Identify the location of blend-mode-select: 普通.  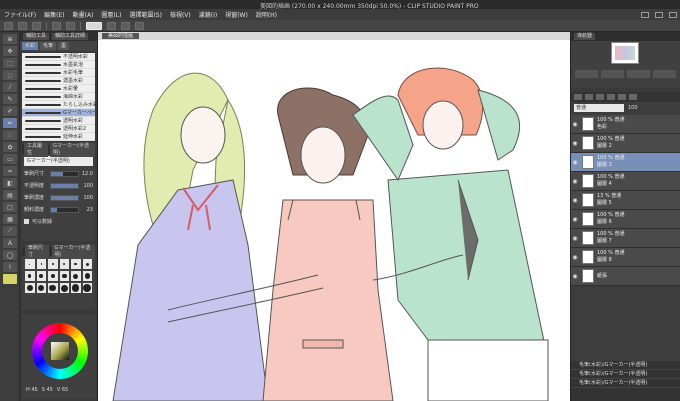
(599, 107).